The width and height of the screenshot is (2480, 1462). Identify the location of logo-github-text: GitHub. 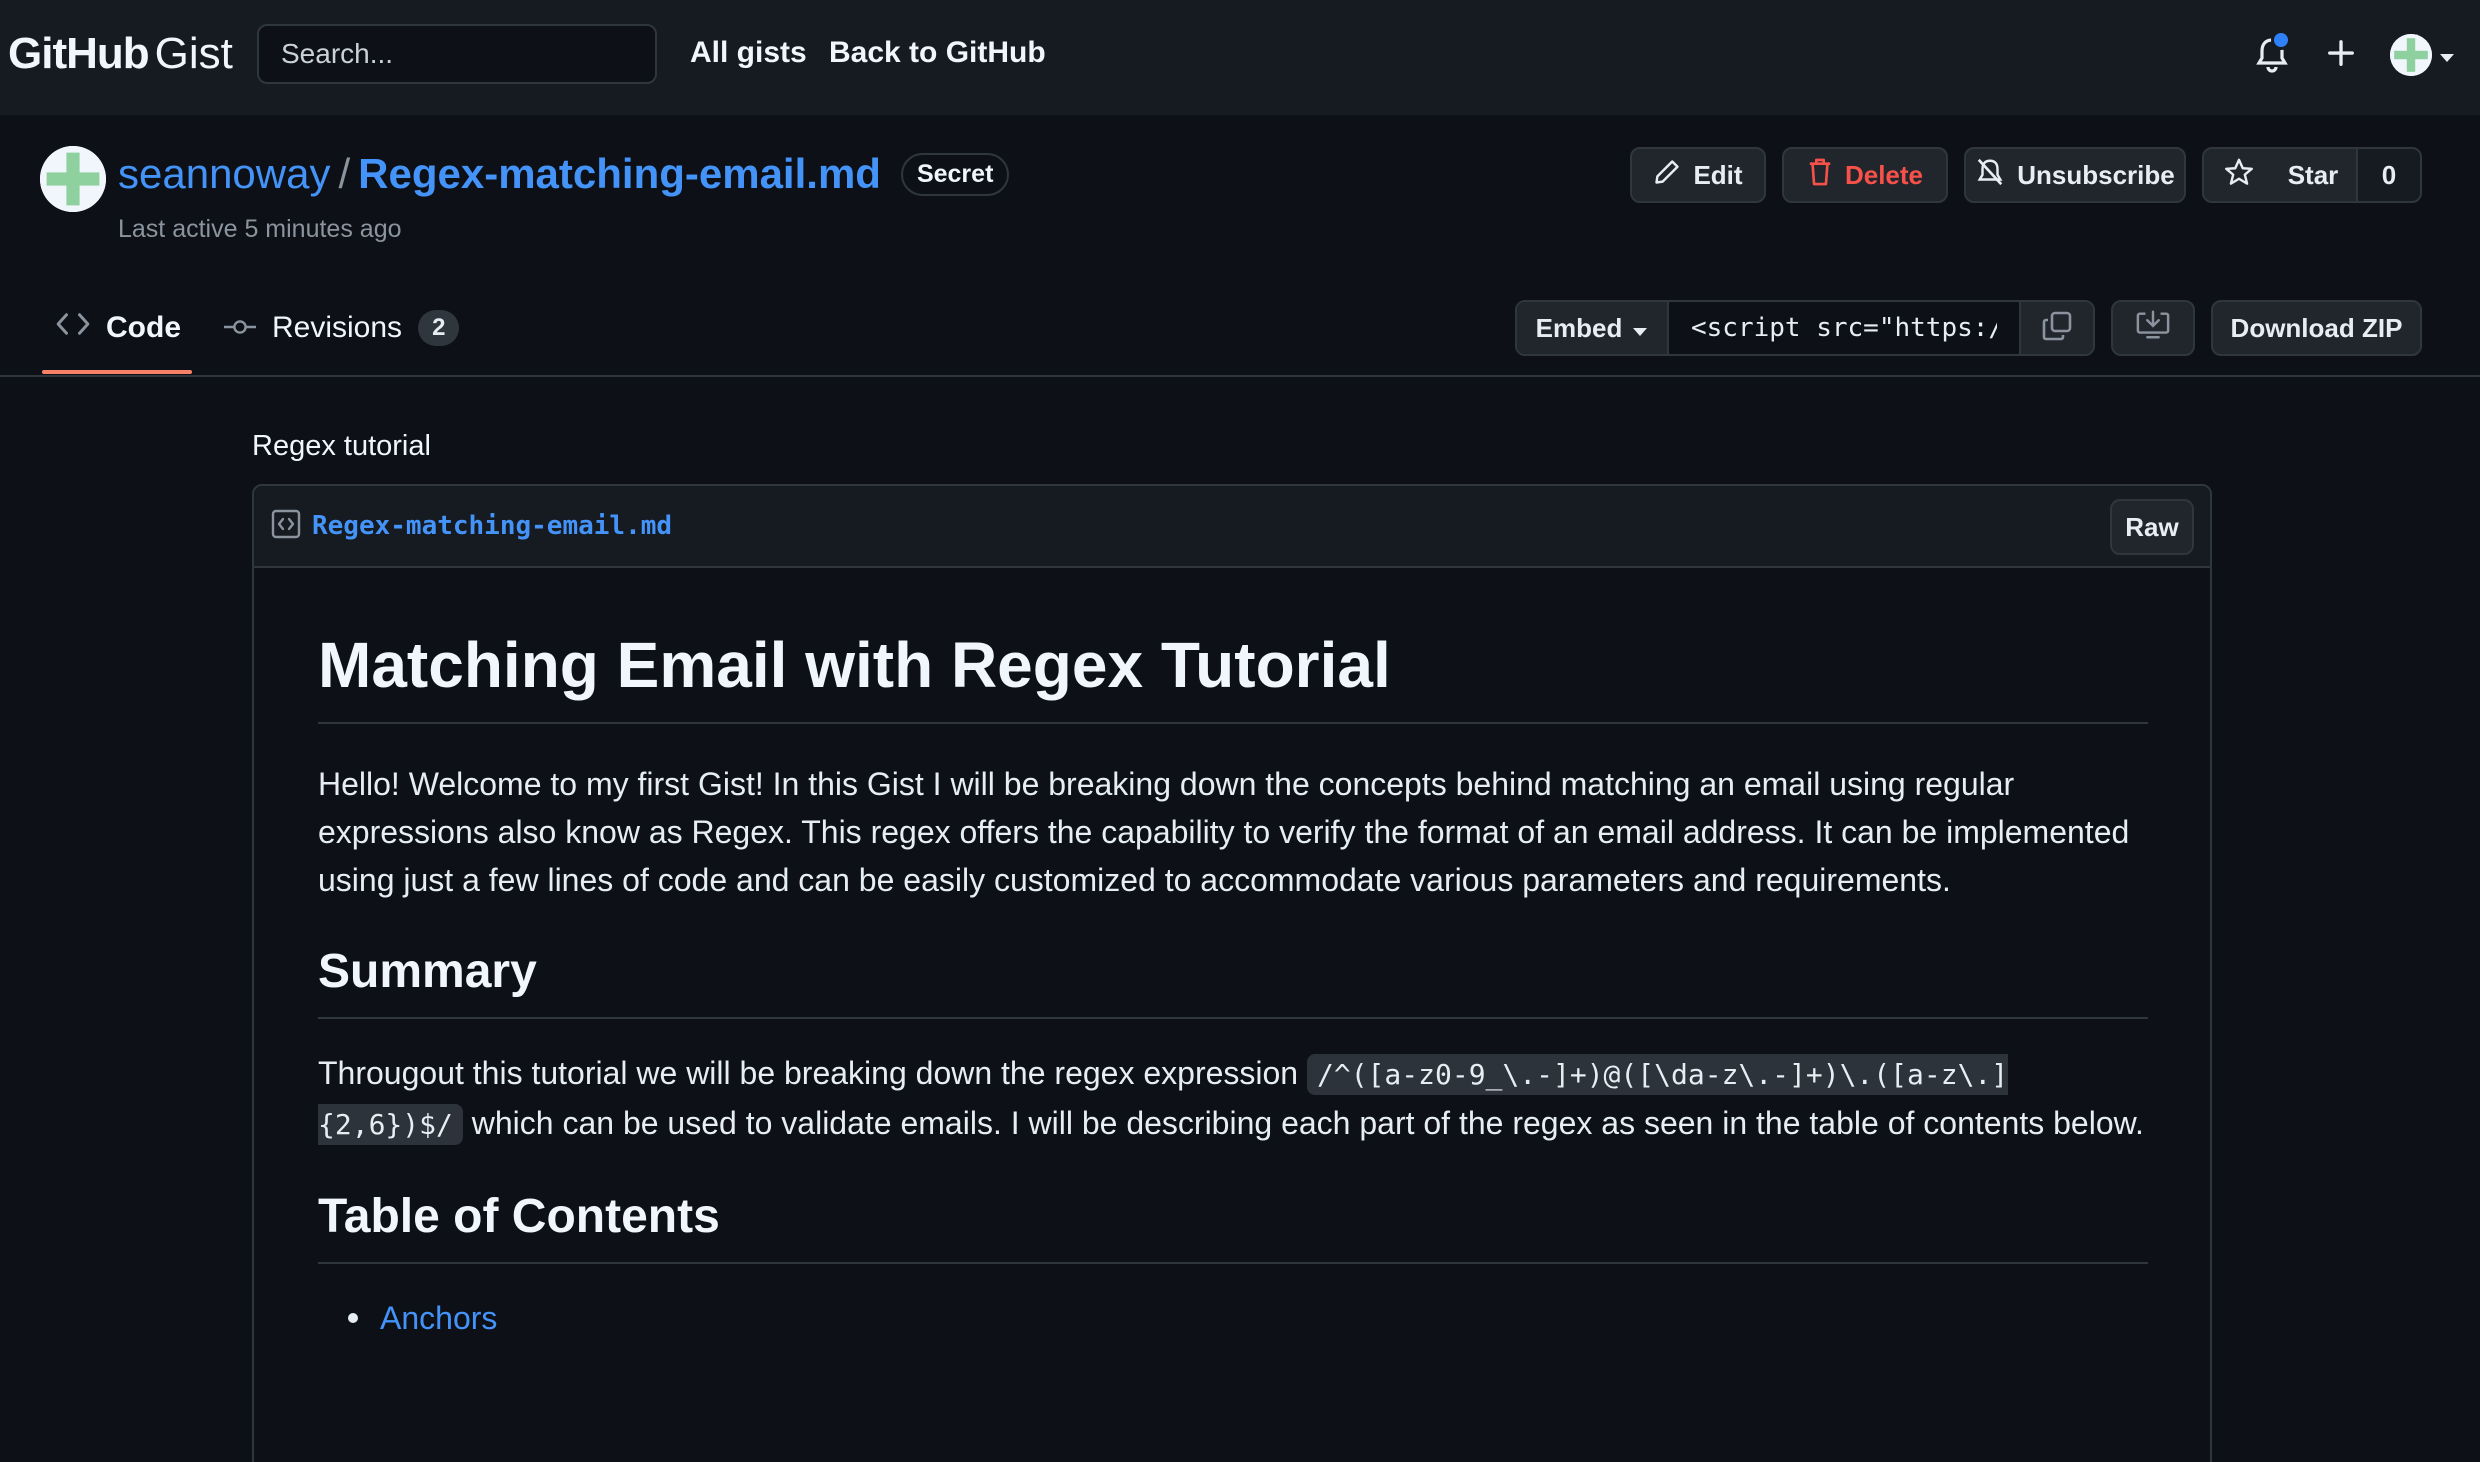
(79, 53).